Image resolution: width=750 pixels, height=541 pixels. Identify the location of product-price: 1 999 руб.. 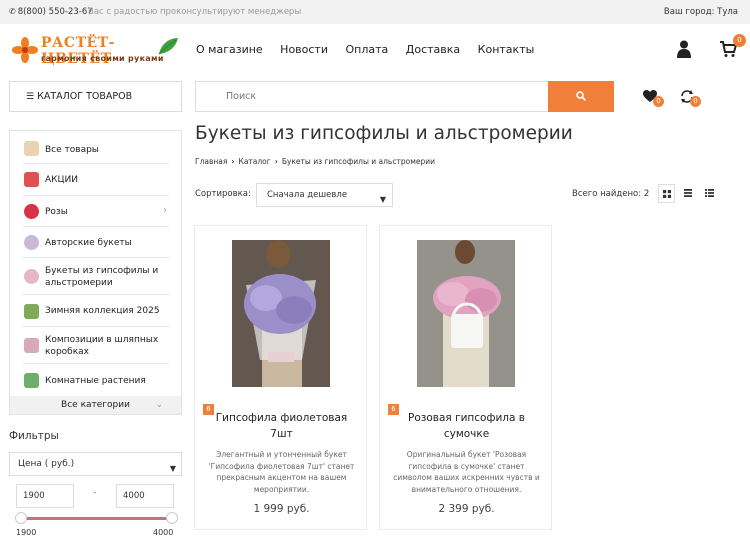
(281, 509).